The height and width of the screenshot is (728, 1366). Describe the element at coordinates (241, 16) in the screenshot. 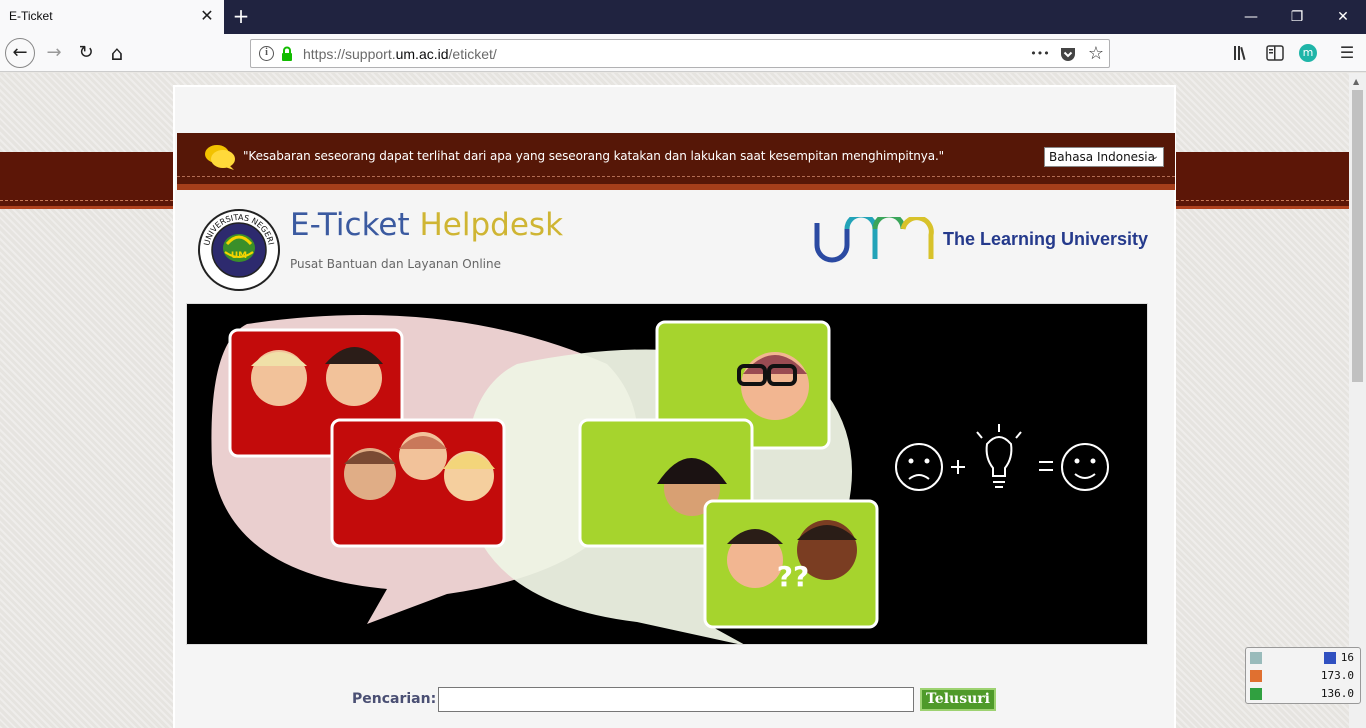

I see `new-tab-button: +` at that location.